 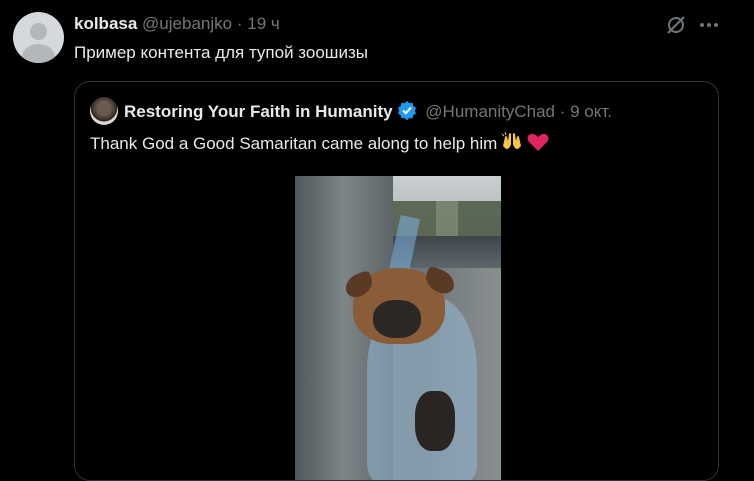 I want to click on grok-slash-icon, so click(x=676, y=25).